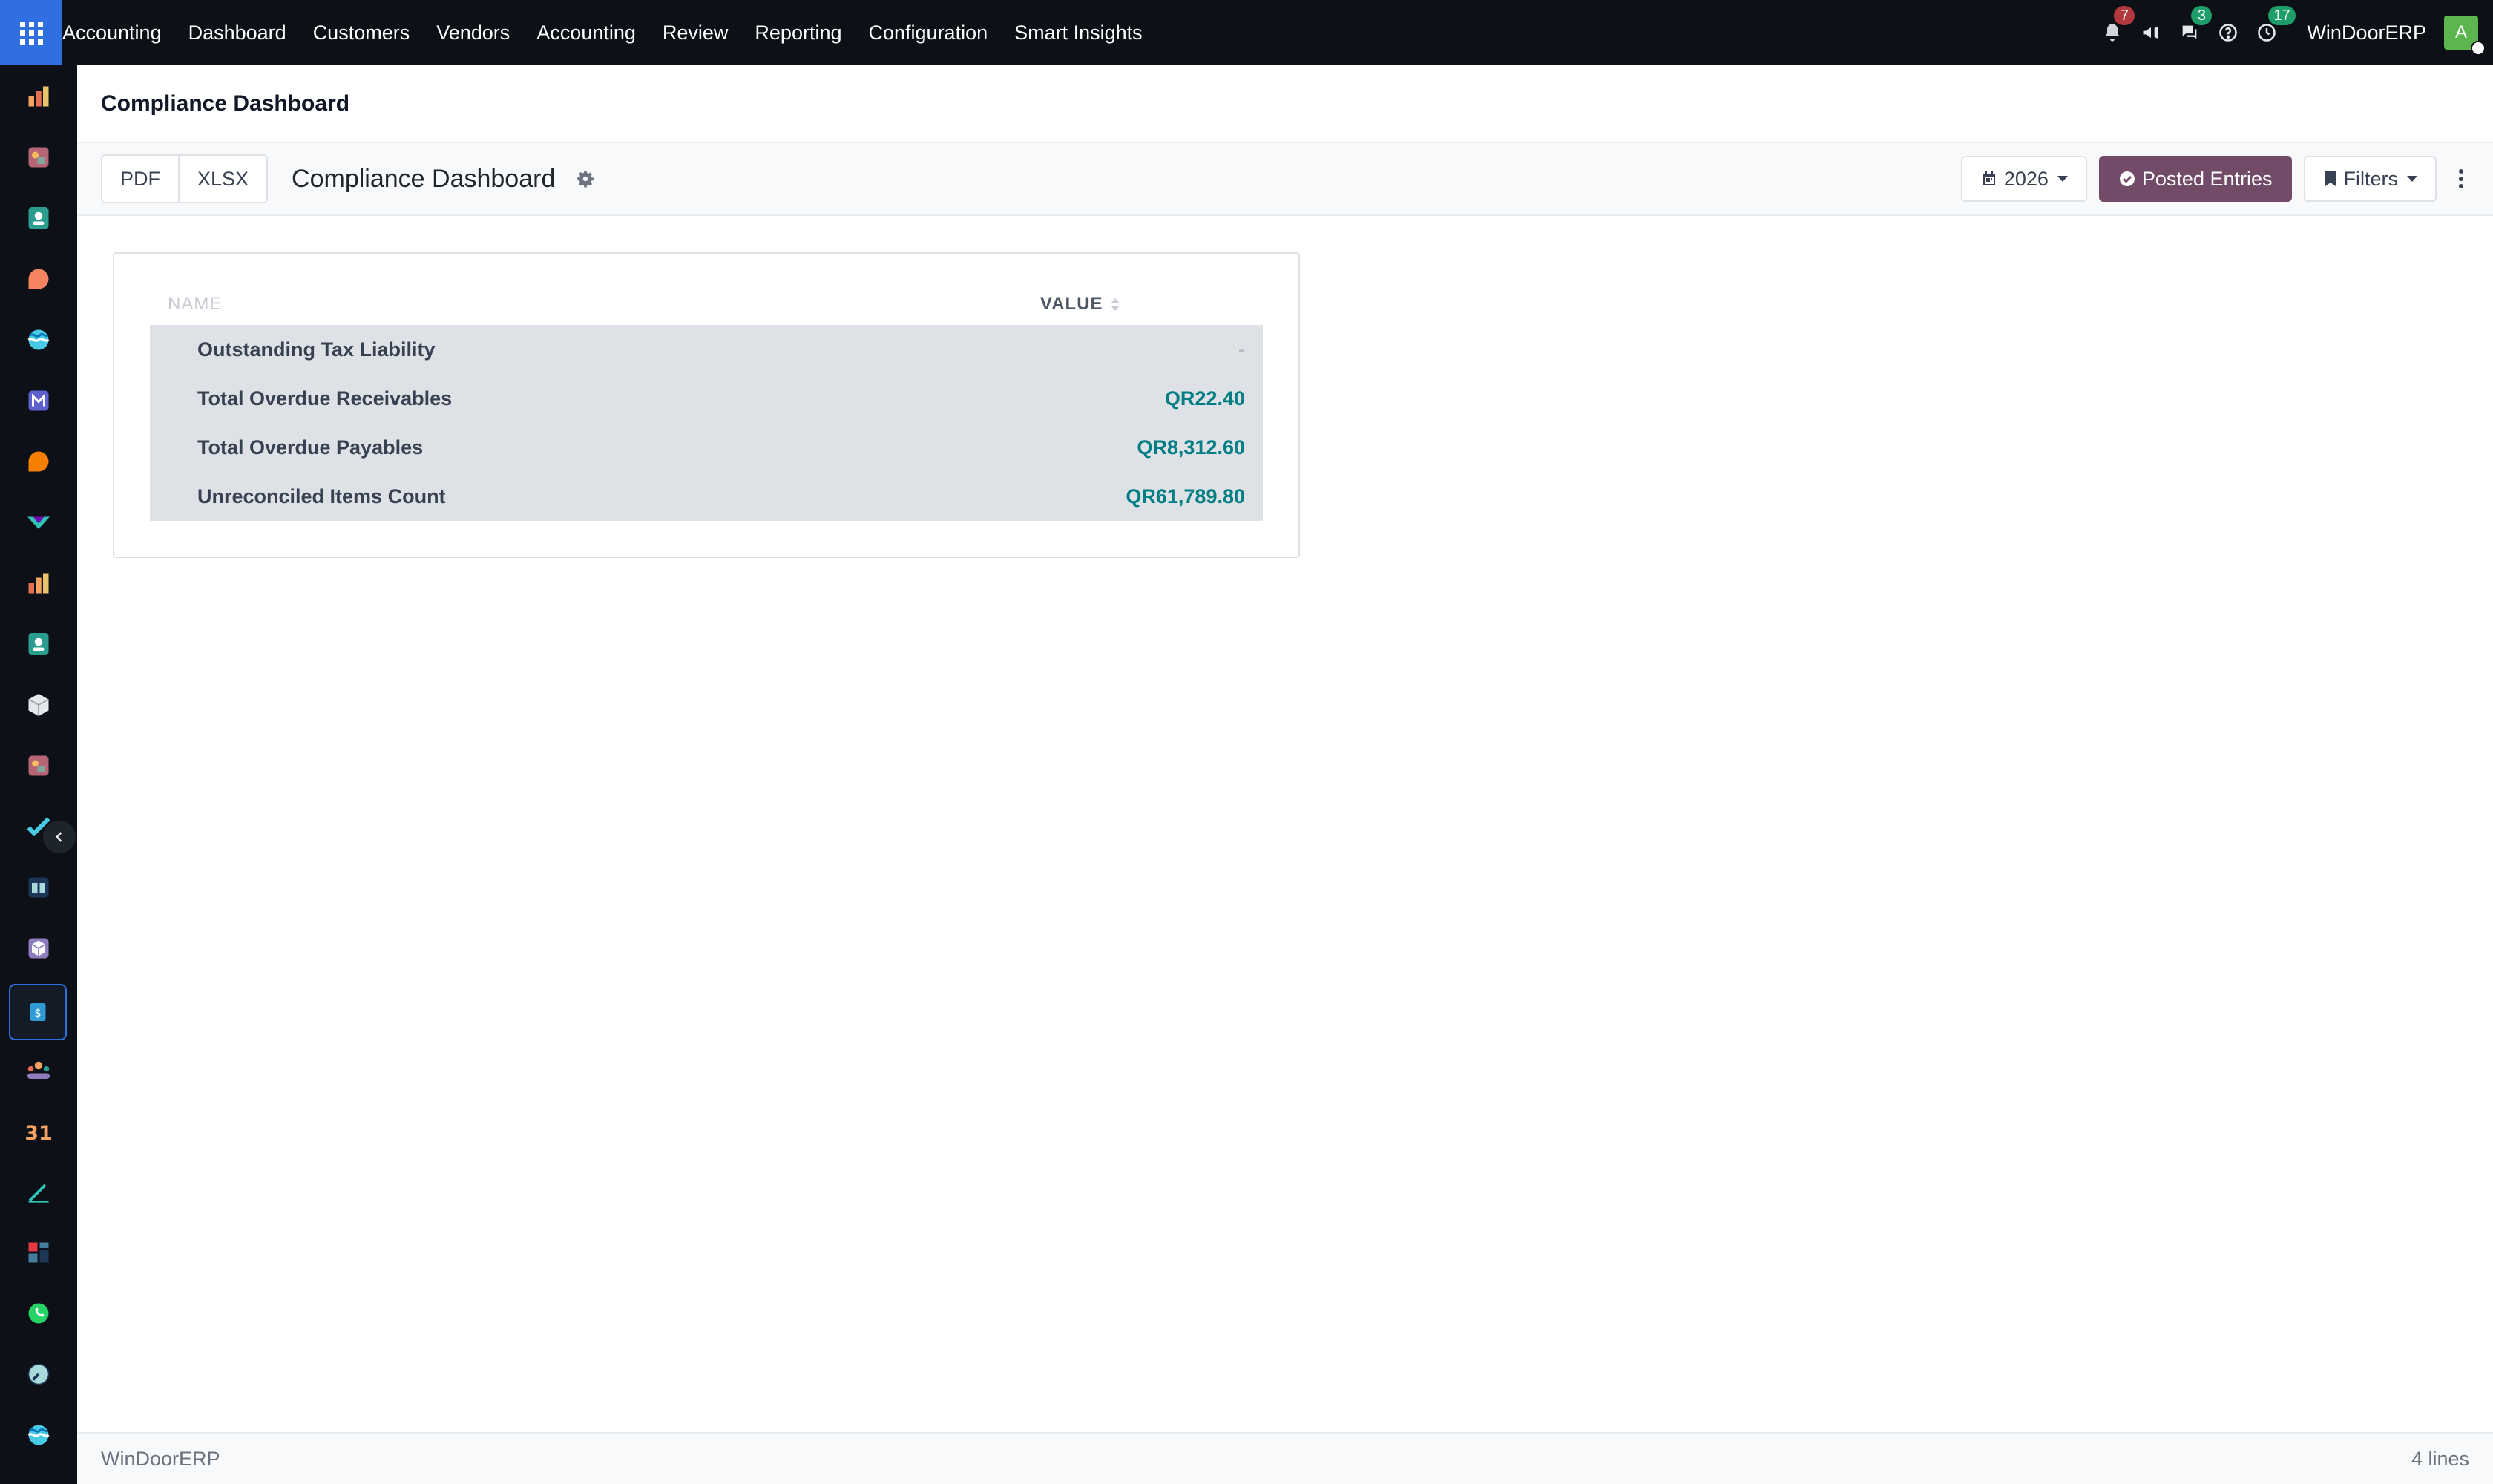 The width and height of the screenshot is (2493, 1484). Describe the element at coordinates (38, 1374) in the screenshot. I see `time-off-icon` at that location.